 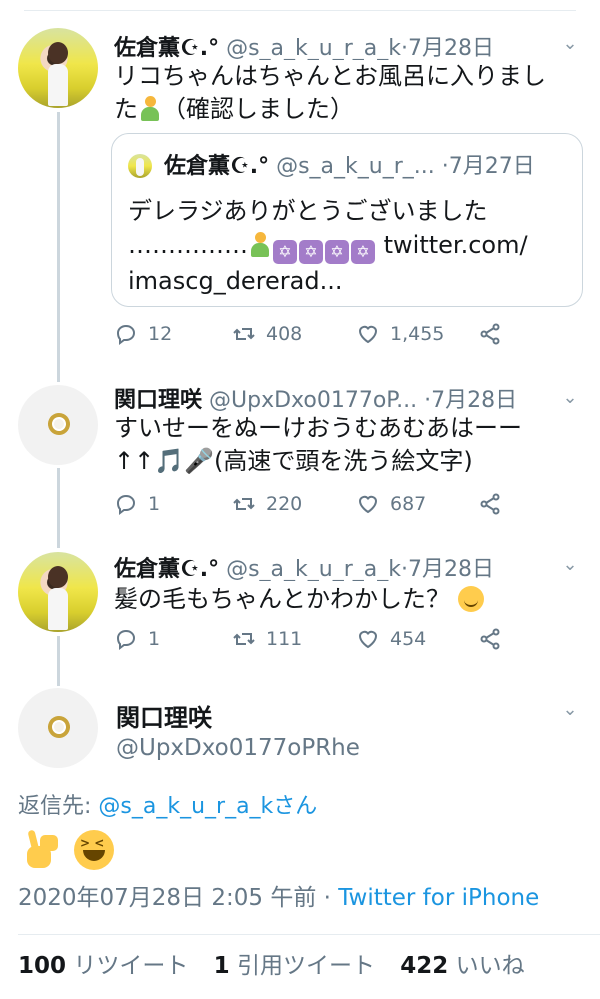 What do you see at coordinates (424, 966) in the screenshot?
I see `like-total: 422` at bounding box center [424, 966].